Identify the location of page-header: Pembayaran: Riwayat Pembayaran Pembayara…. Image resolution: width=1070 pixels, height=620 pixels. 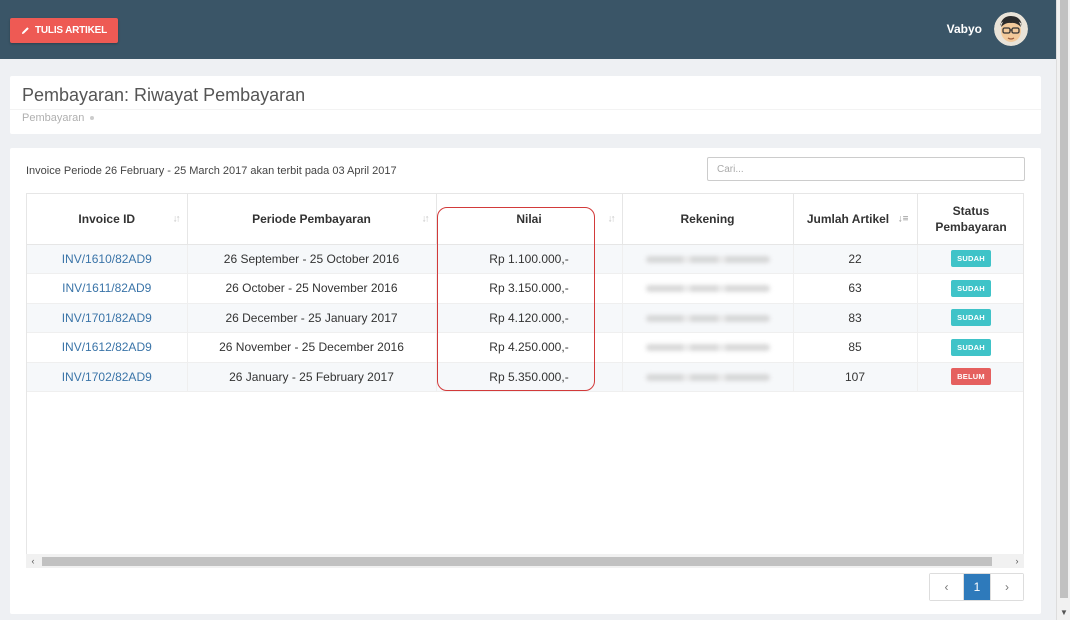
(525, 105).